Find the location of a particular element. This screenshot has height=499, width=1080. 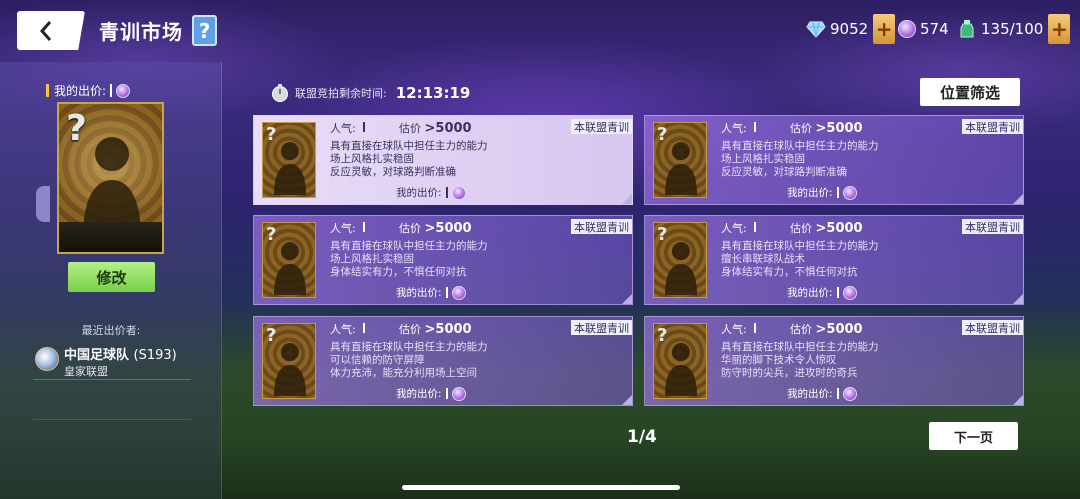

coin-resource: 574 is located at coordinates (923, 29).